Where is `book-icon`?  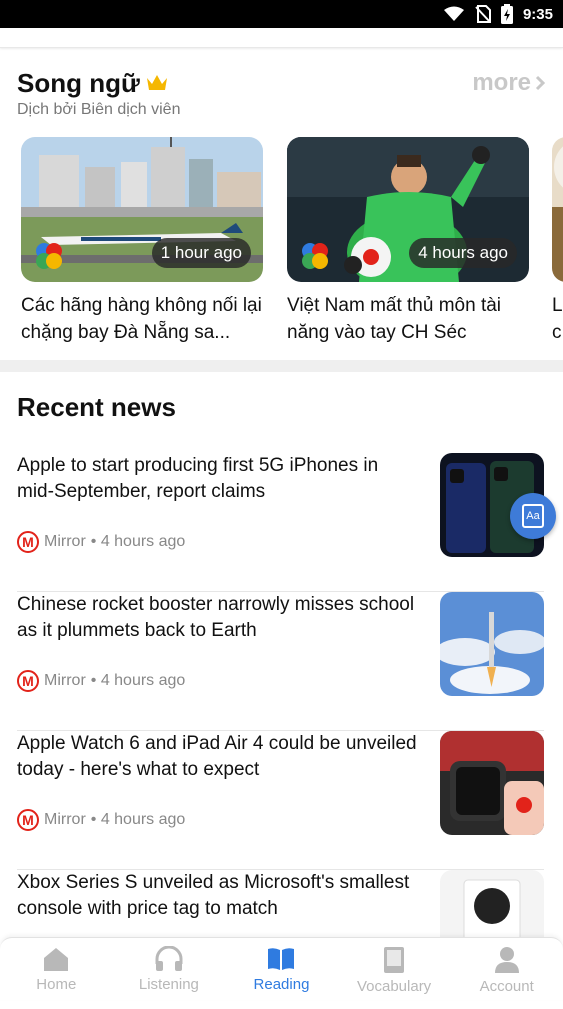
book-icon is located at coordinates (281, 959).